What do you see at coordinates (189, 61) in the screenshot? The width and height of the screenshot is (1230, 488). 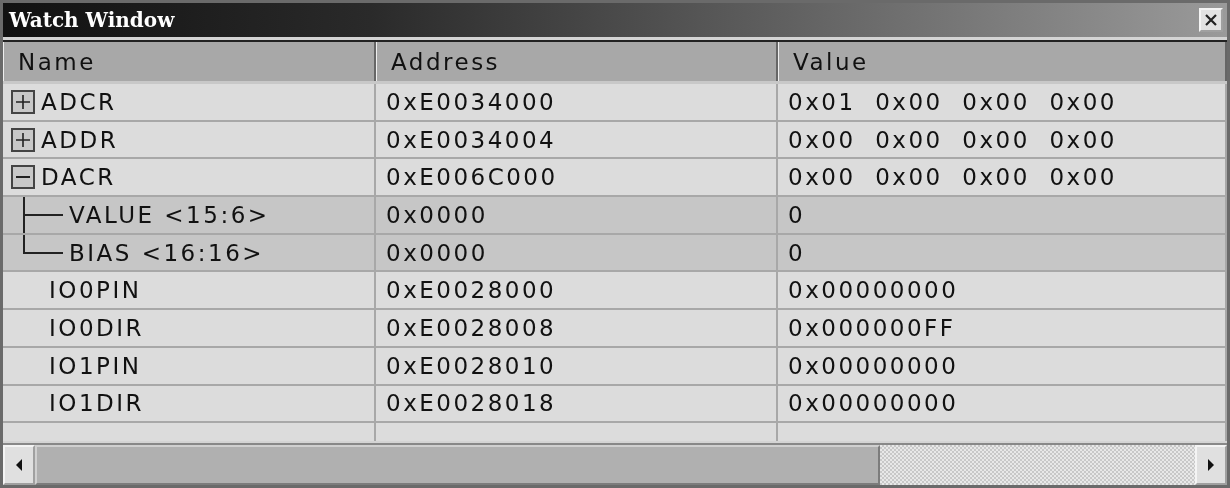 I see `column-header: Name` at bounding box center [189, 61].